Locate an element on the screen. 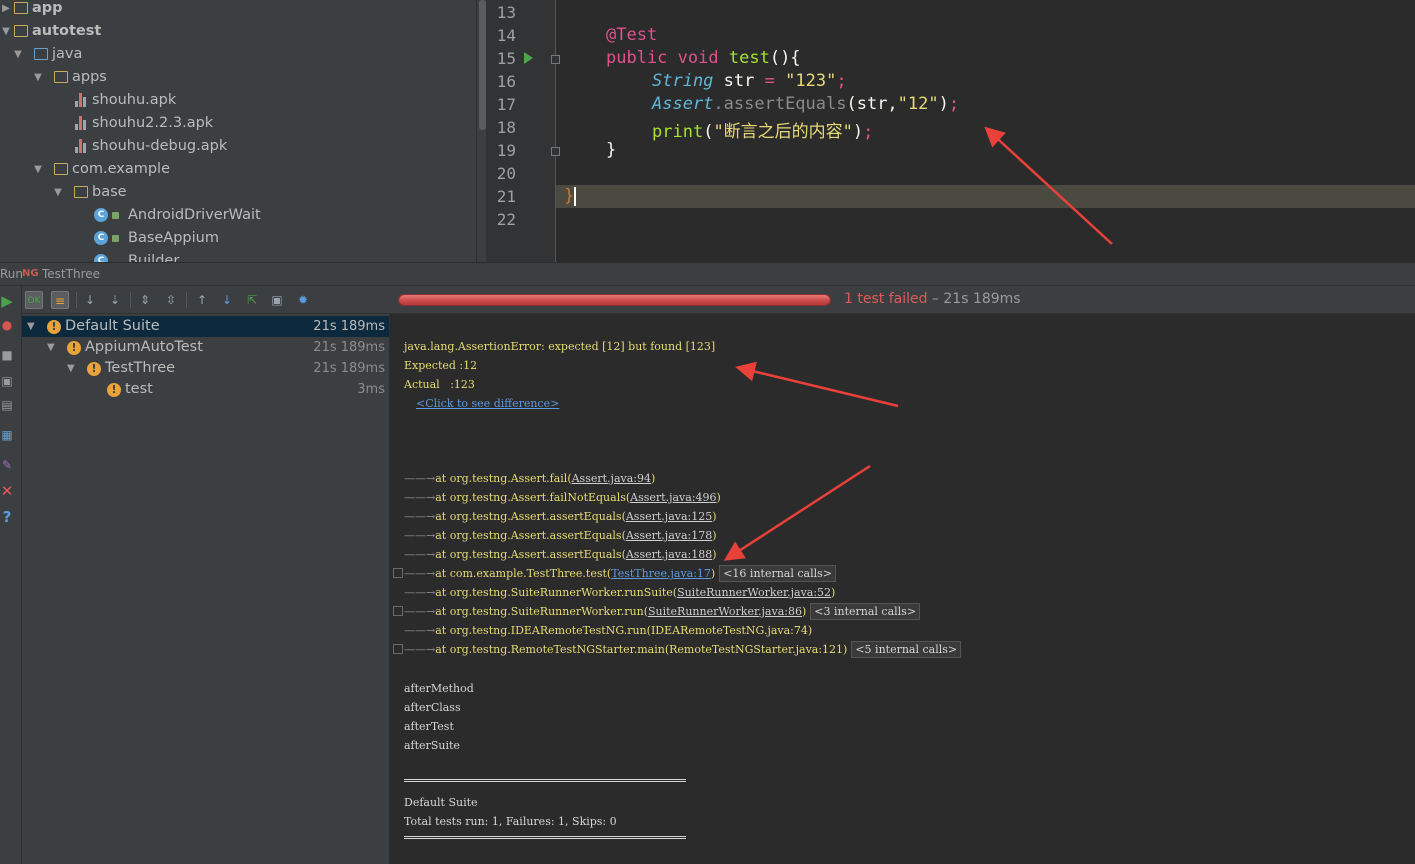 Image resolution: width=1415 pixels, height=864 pixels. stack-frame-source-link: SuiteRunnerWorker.java:86 is located at coordinates (725, 611).